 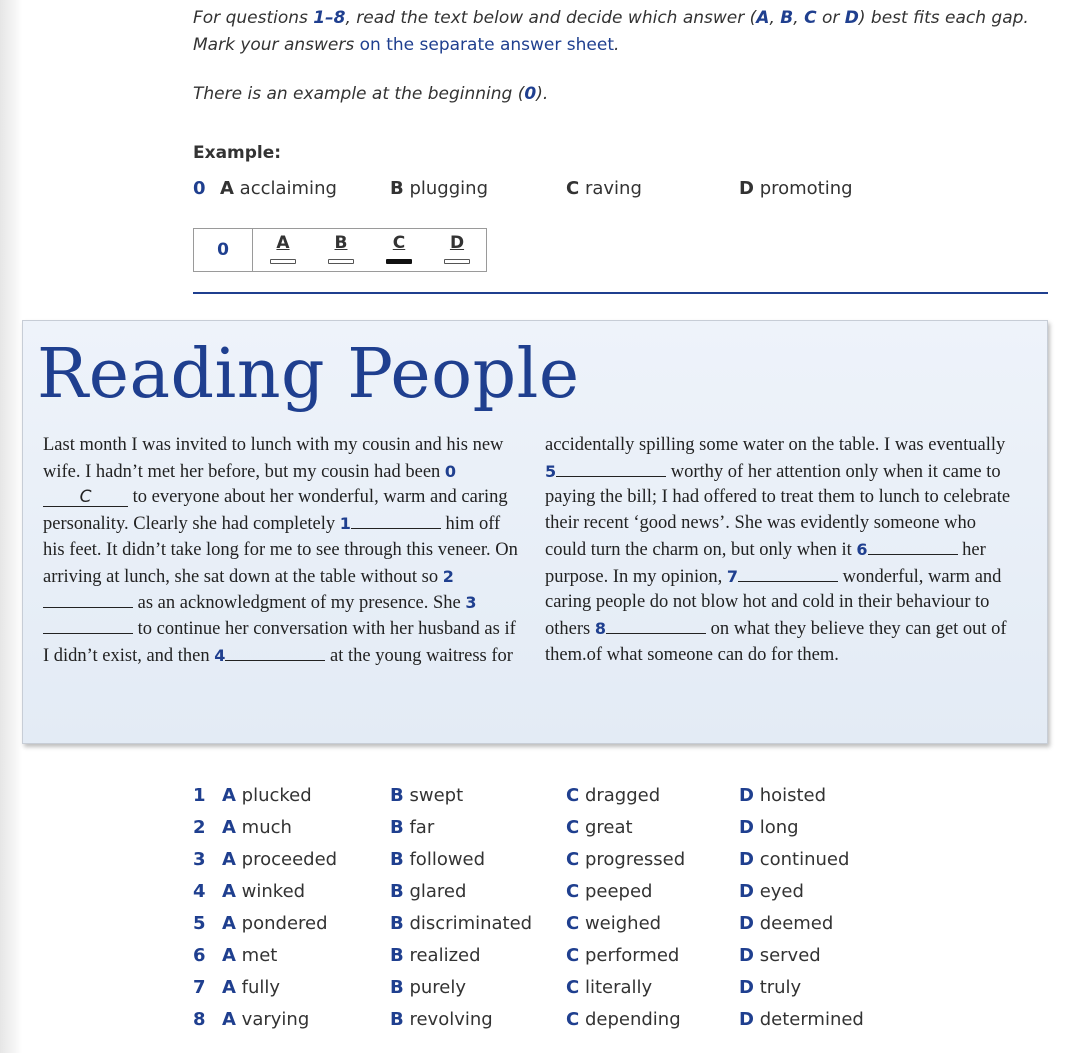 What do you see at coordinates (769, 827) in the screenshot?
I see `option-2d: D long` at bounding box center [769, 827].